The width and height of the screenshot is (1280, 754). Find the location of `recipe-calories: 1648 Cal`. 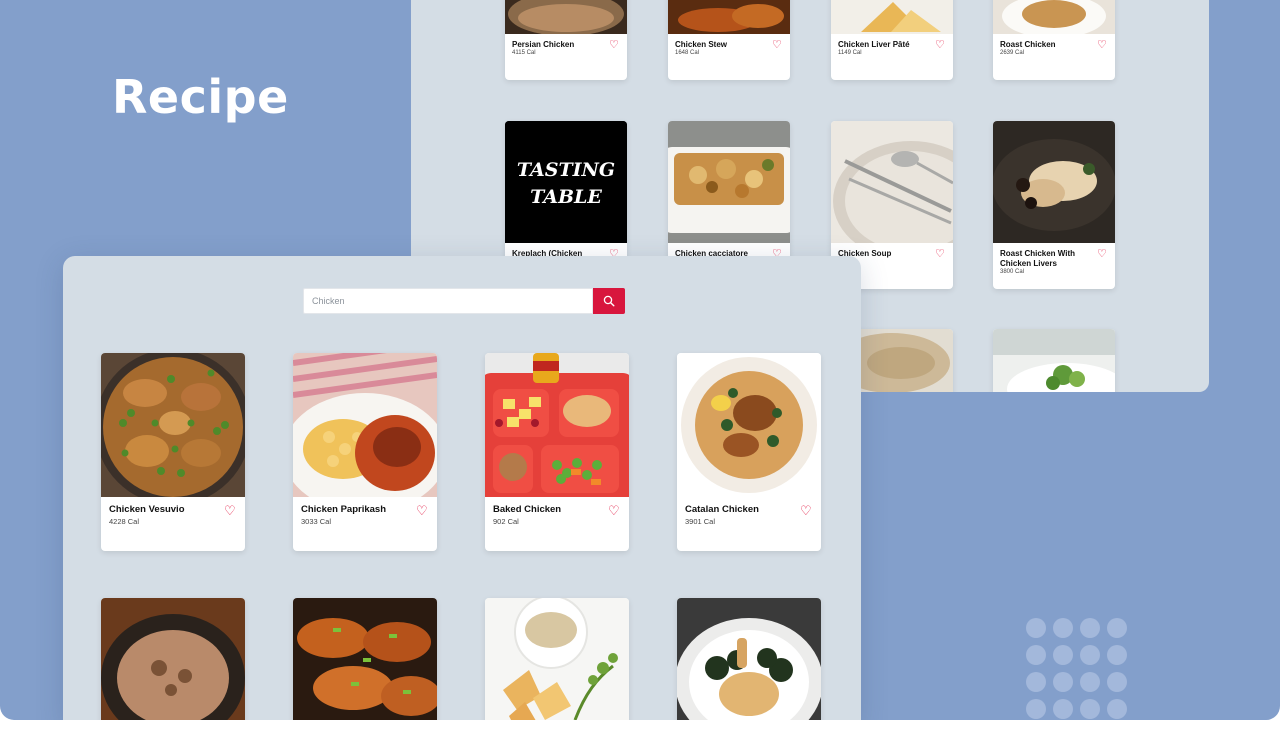

recipe-calories: 1648 Cal is located at coordinates (687, 53).